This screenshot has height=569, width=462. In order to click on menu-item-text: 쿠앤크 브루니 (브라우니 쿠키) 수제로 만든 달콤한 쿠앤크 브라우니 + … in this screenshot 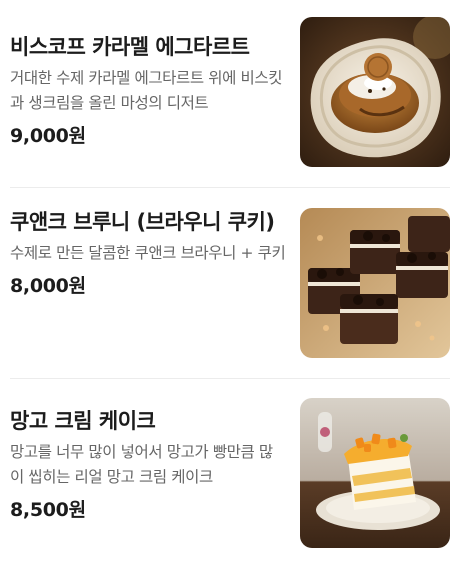, I will do `click(148, 253)`.